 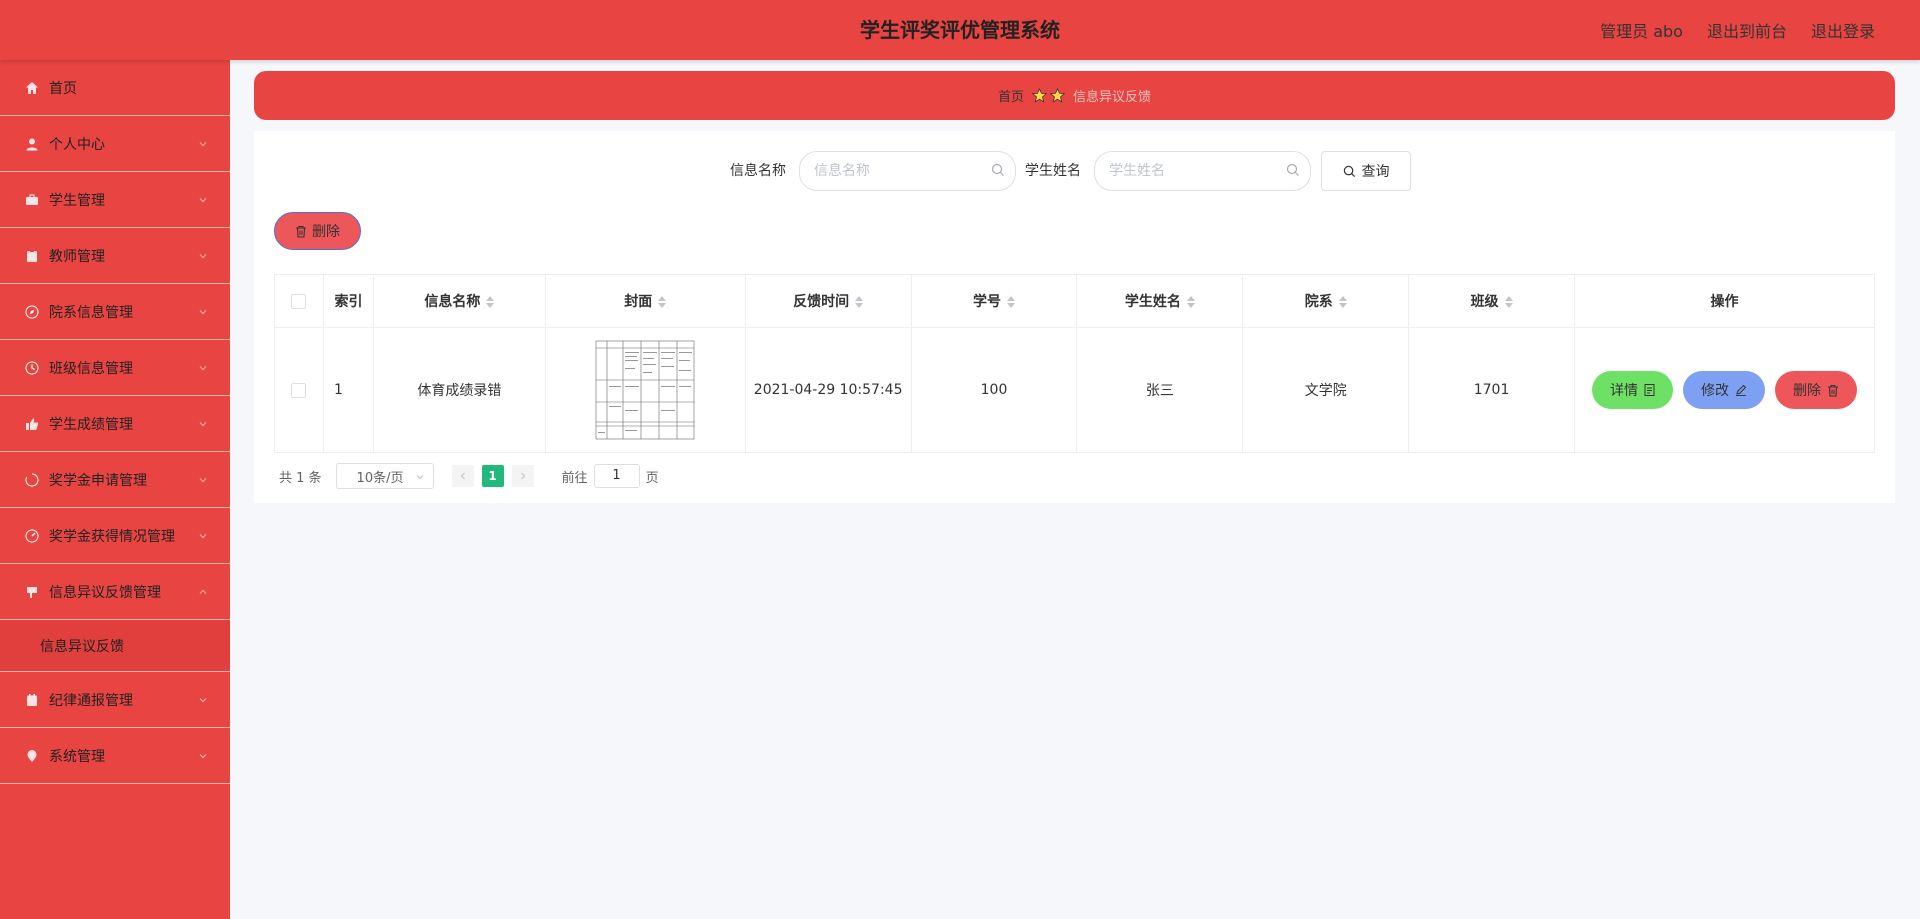 I want to click on column-header-department: 院系, so click(x=1326, y=301).